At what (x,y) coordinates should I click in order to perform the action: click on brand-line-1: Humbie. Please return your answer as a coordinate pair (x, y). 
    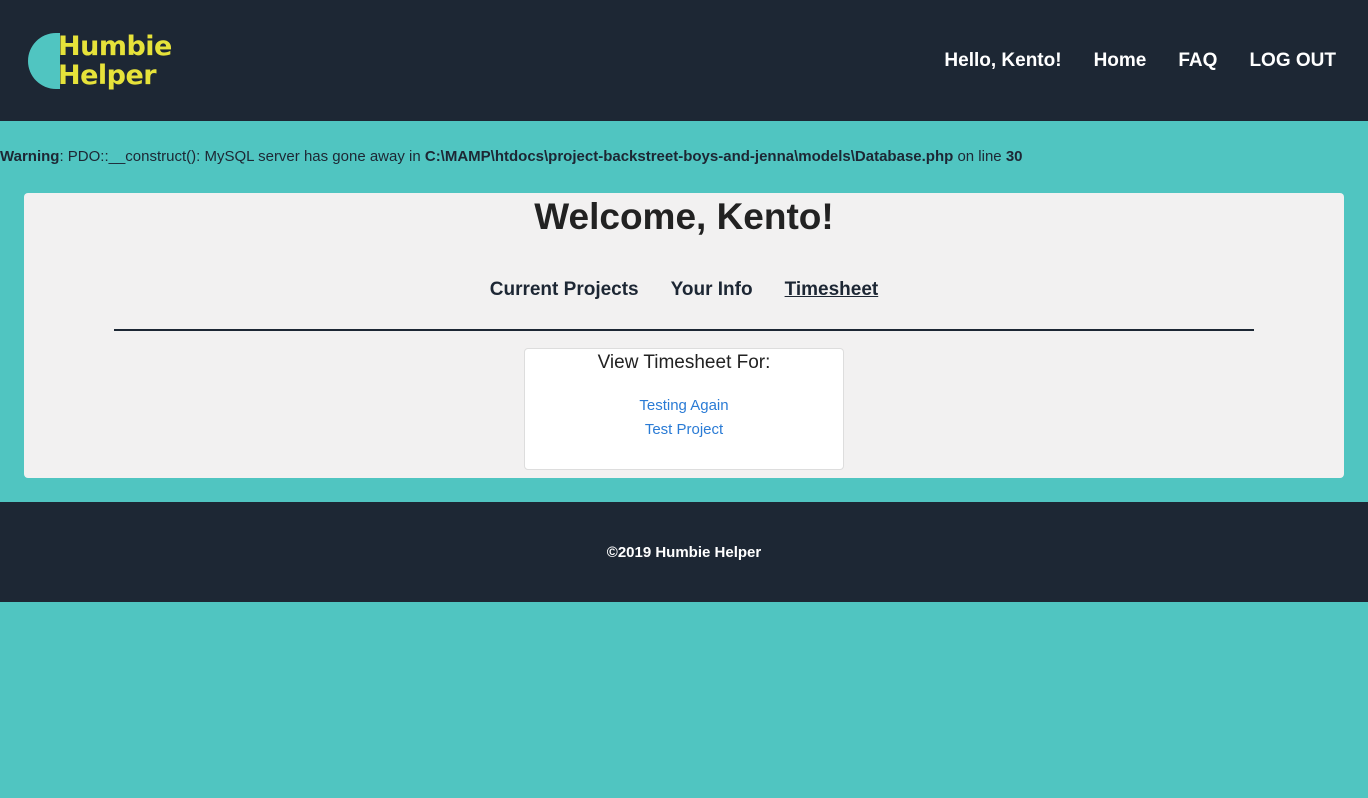
    Looking at the image, I should click on (115, 46).